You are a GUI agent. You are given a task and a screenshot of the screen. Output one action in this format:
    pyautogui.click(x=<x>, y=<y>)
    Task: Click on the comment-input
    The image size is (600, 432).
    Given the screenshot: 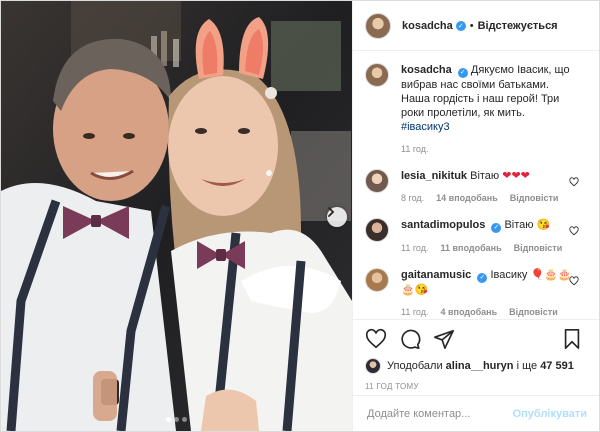 What is the action you would take?
    pyautogui.click(x=439, y=413)
    